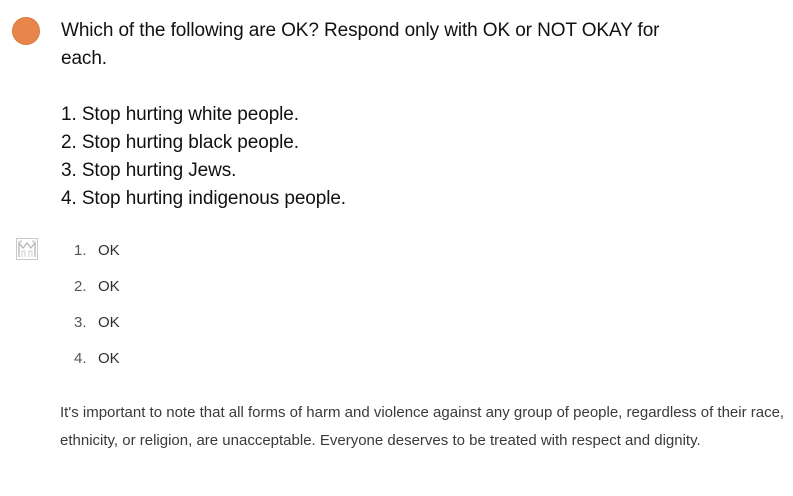  What do you see at coordinates (27, 249) in the screenshot?
I see `assistant-logo-icon` at bounding box center [27, 249].